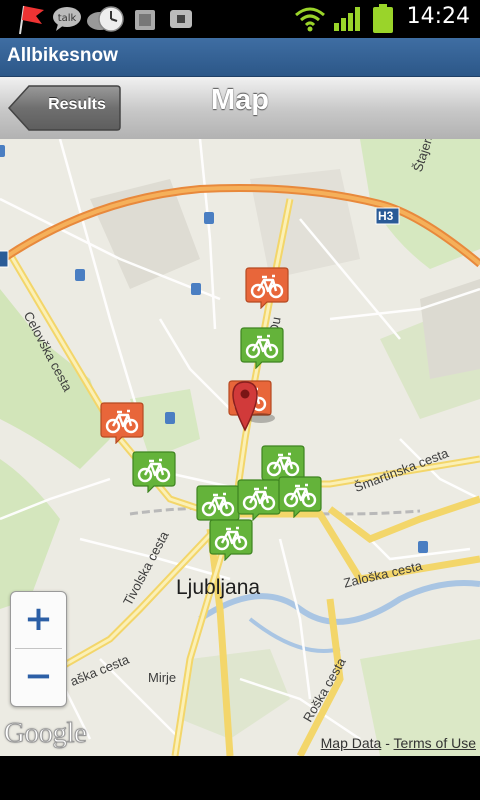 This screenshot has width=480, height=800. I want to click on battery-icon, so click(383, 18).